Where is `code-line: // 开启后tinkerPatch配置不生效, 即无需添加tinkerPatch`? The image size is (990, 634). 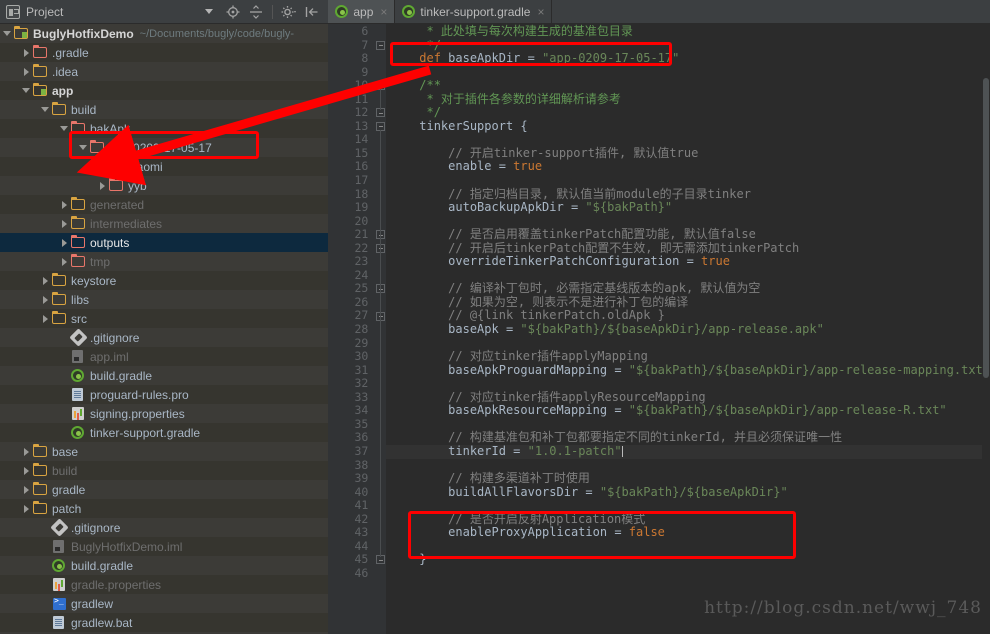
code-line: // 开启后tinkerPatch配置不生效, 即无需添加tinkerPatch is located at coordinates (688, 248).